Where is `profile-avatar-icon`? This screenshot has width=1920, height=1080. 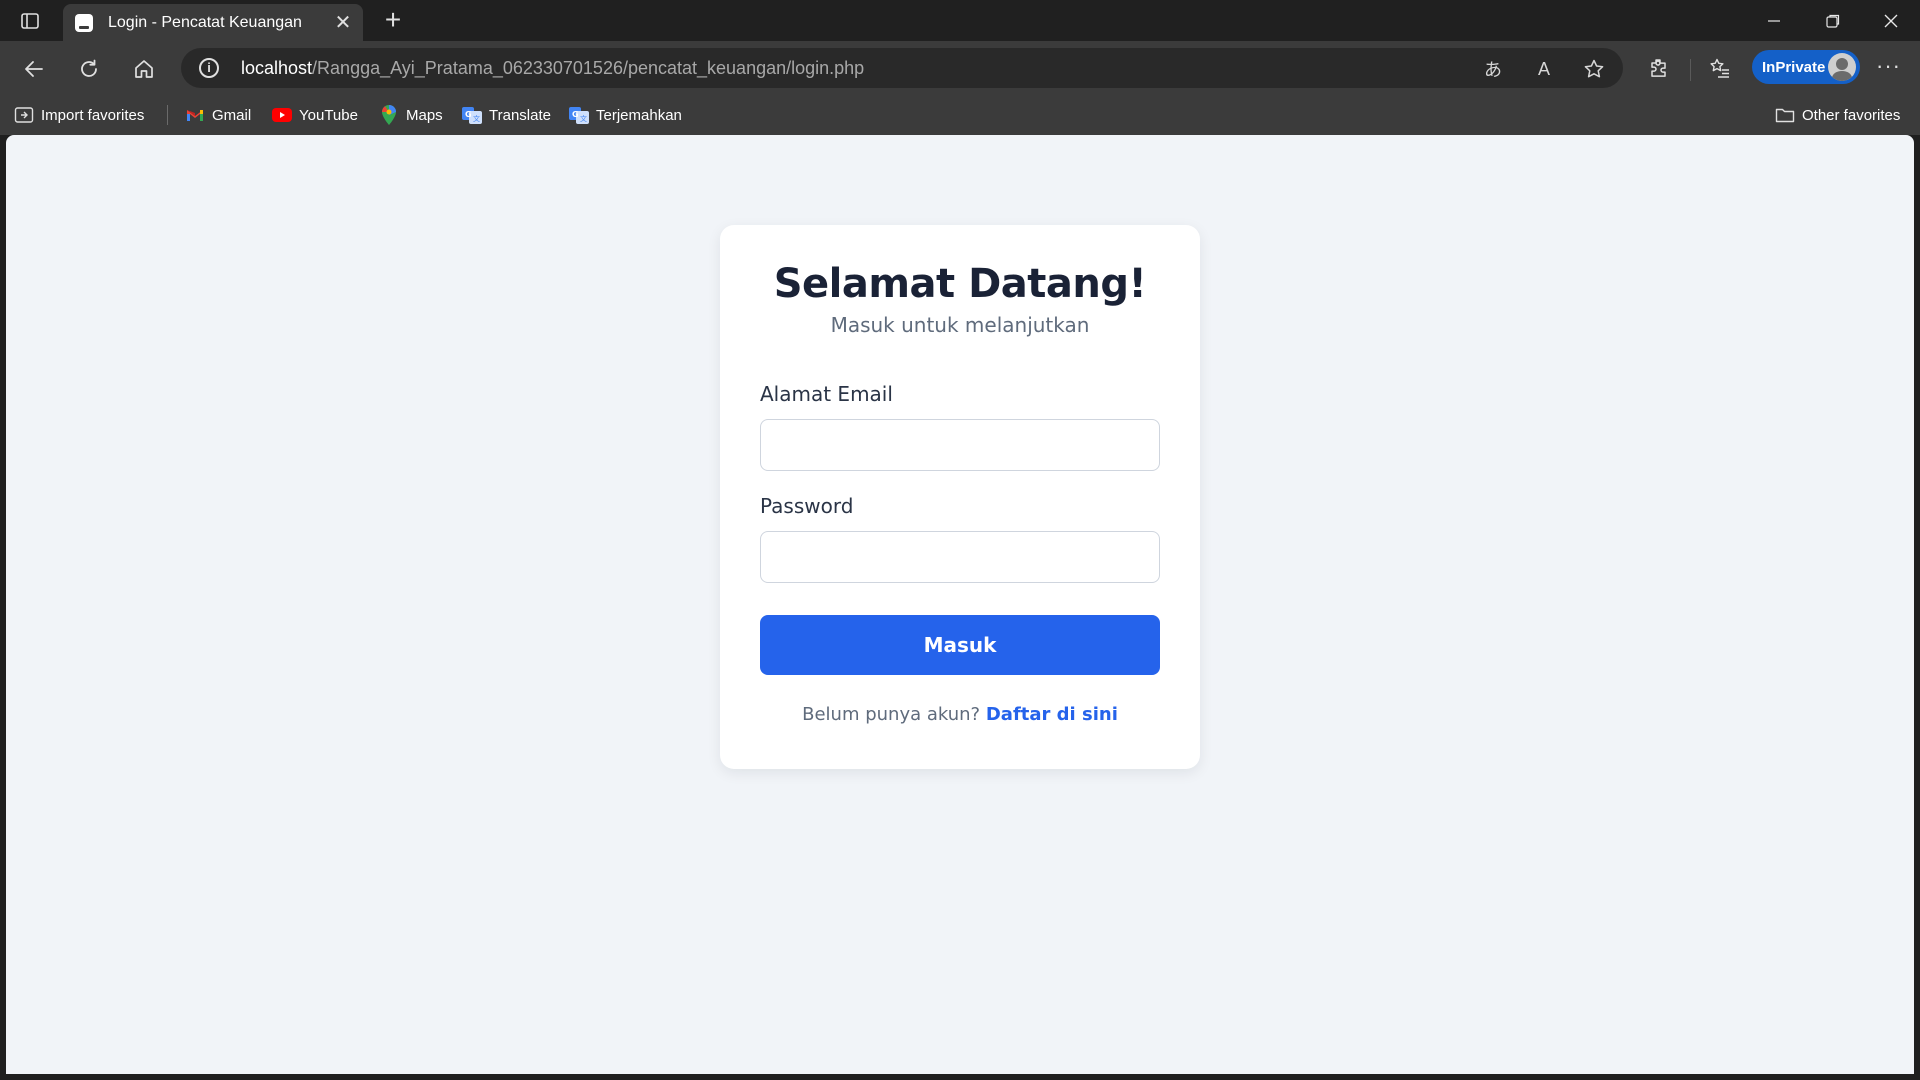 profile-avatar-icon is located at coordinates (1842, 67).